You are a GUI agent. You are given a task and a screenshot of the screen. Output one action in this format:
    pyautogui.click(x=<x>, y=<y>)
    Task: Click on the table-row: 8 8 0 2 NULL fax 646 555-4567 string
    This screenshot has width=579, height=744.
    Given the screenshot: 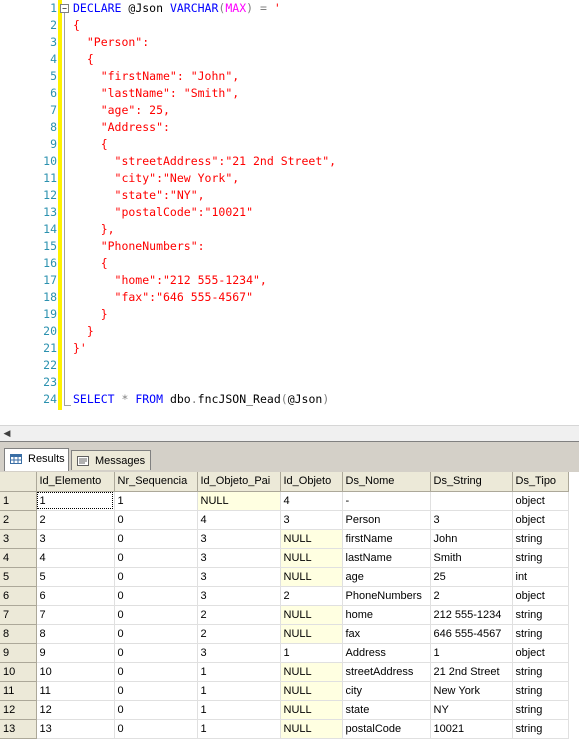 What is the action you would take?
    pyautogui.click(x=284, y=634)
    